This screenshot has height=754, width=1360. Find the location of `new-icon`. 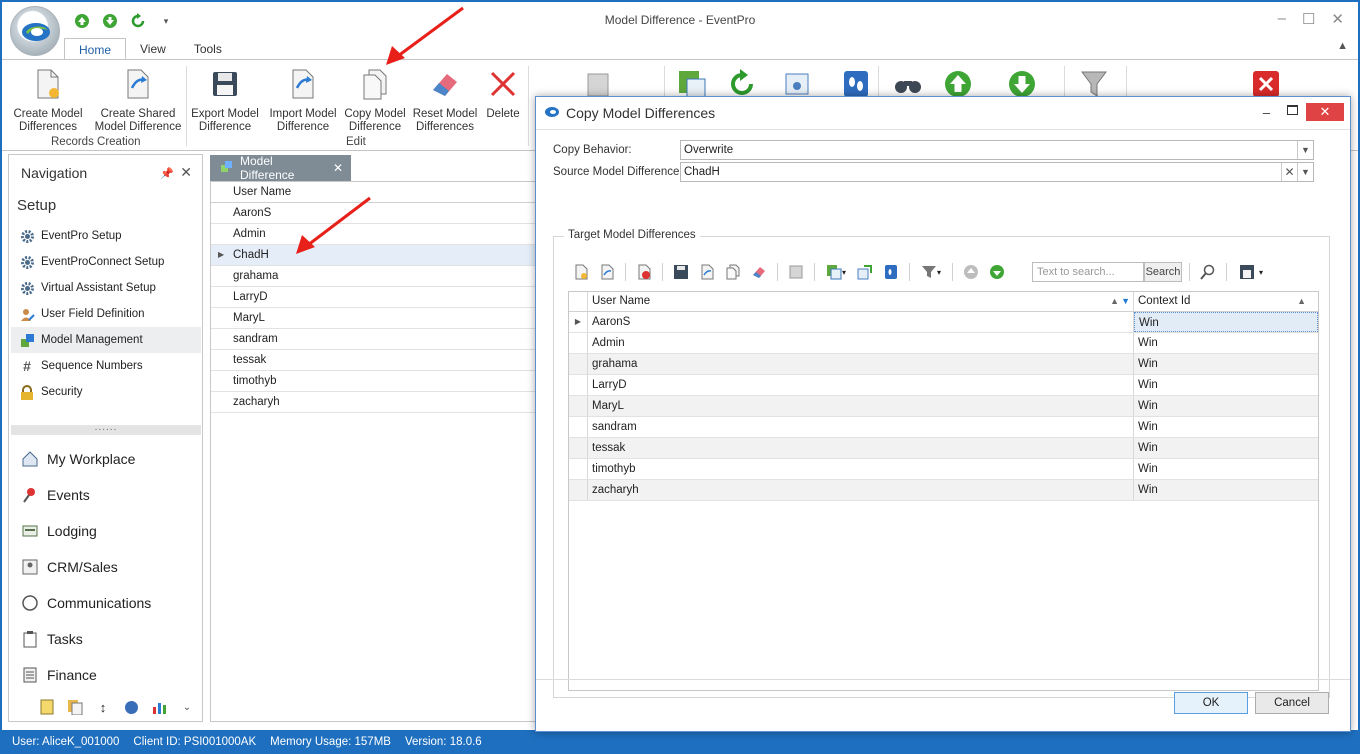

new-icon is located at coordinates (581, 272).